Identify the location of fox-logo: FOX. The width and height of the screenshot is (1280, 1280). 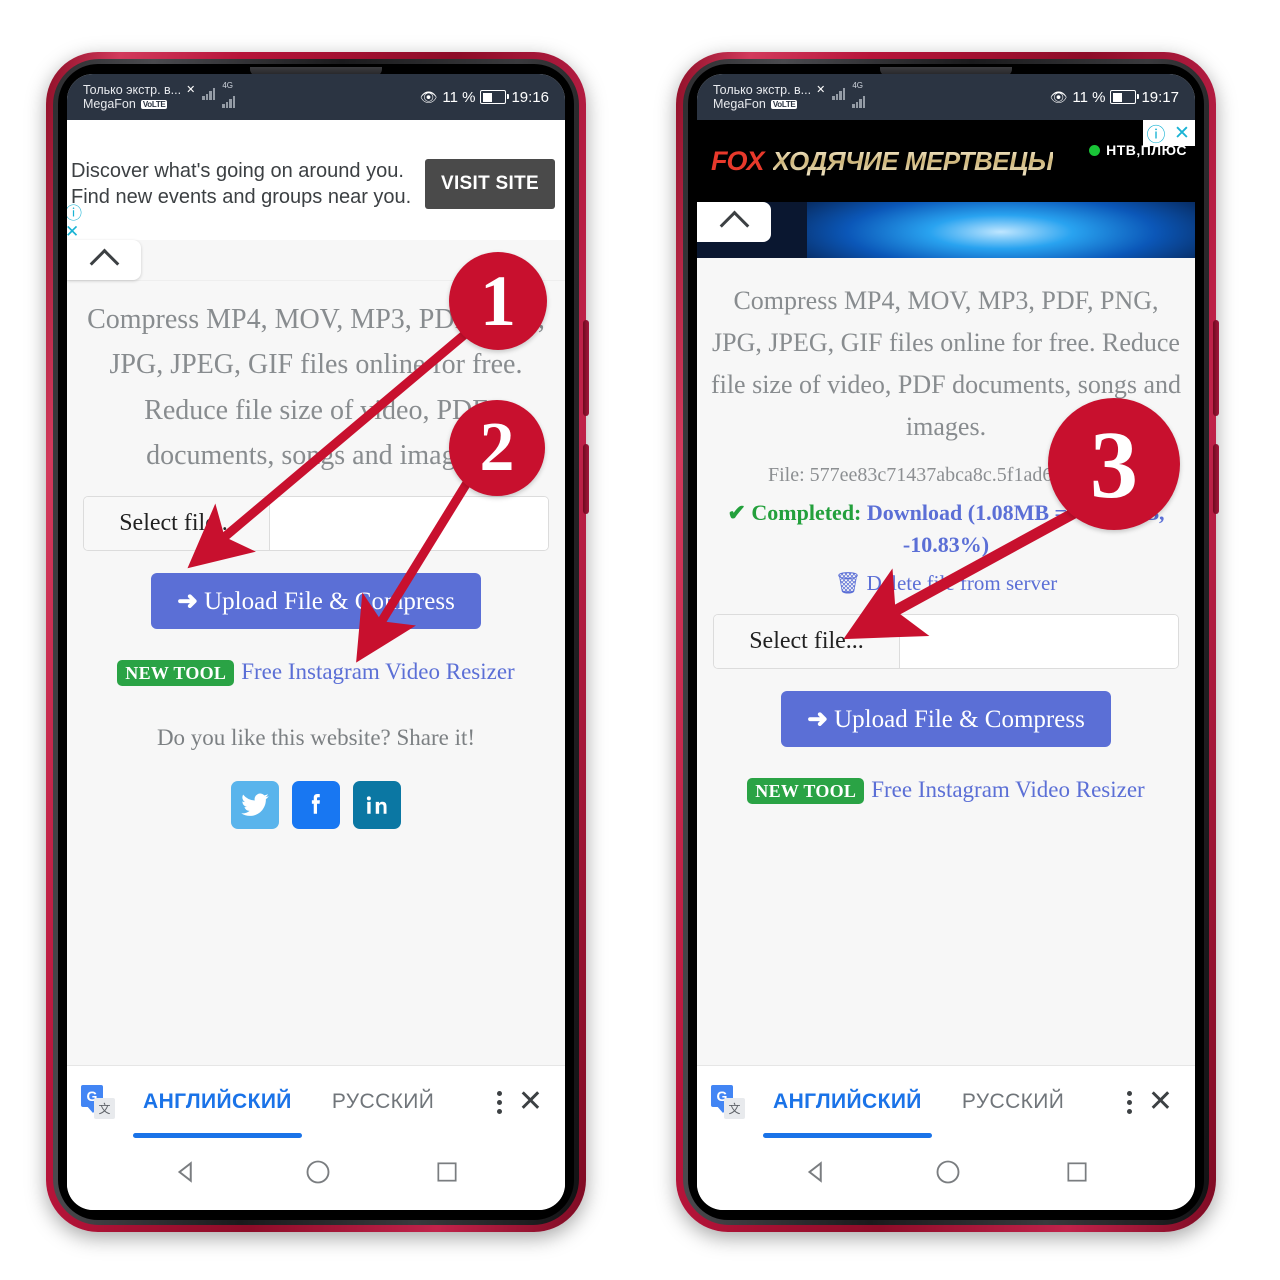
(738, 160).